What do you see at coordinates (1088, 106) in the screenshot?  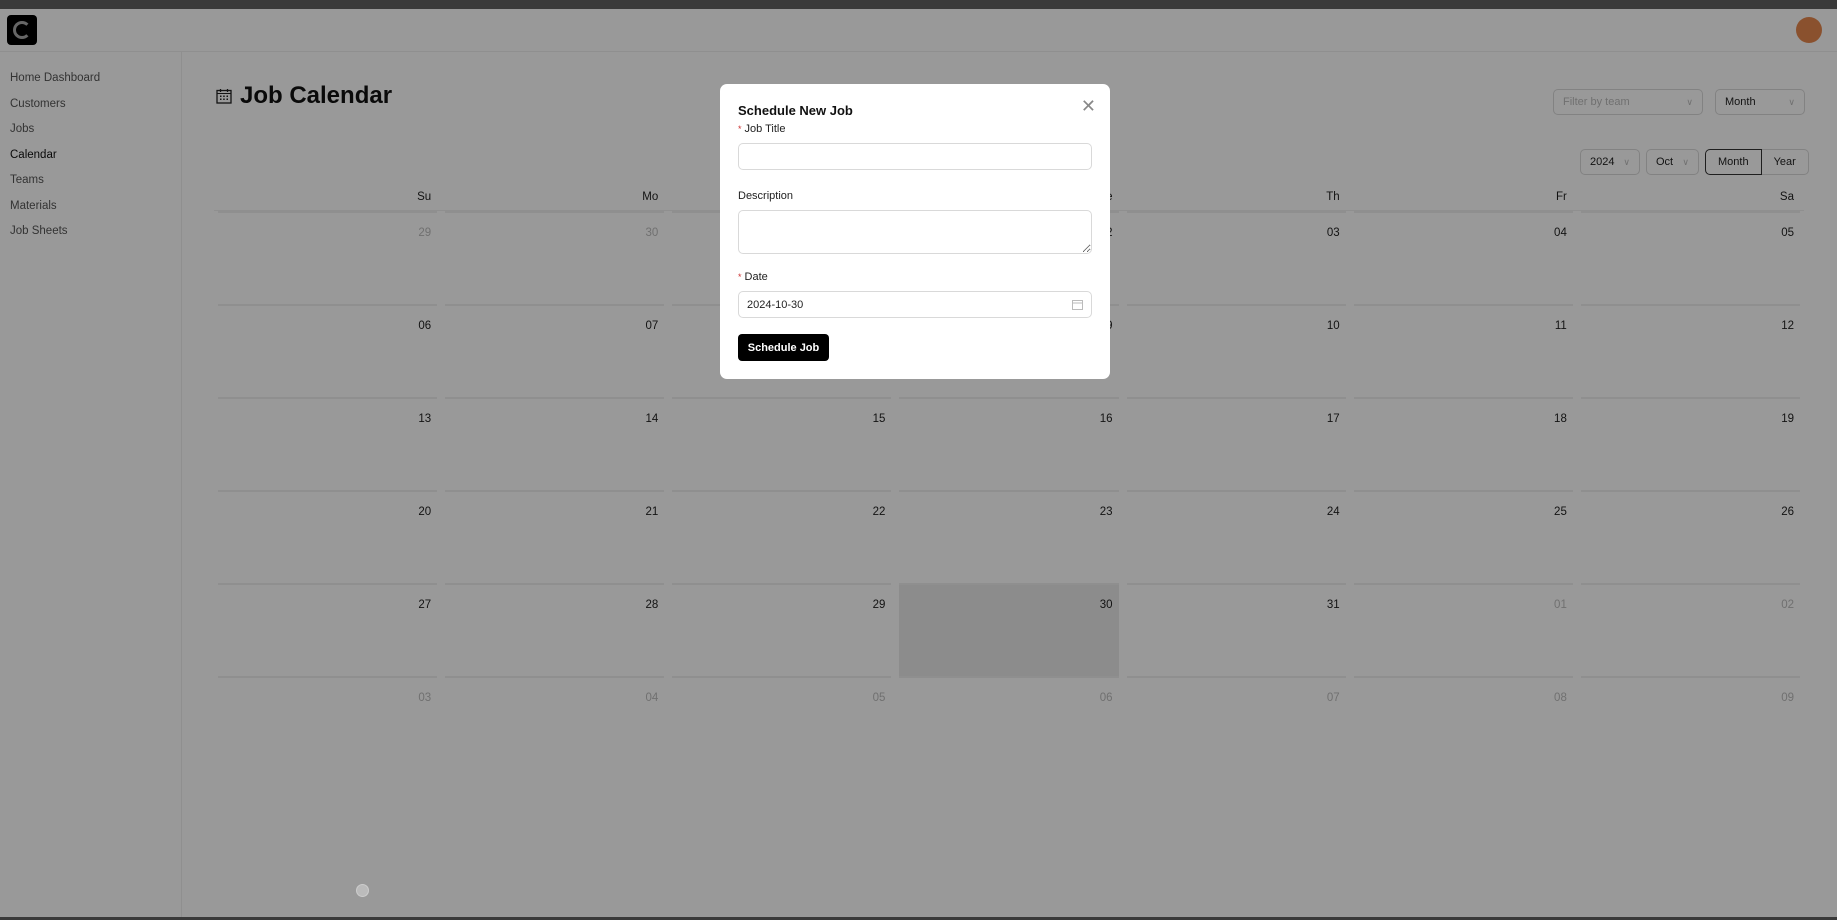 I see `close-icon: ✕` at bounding box center [1088, 106].